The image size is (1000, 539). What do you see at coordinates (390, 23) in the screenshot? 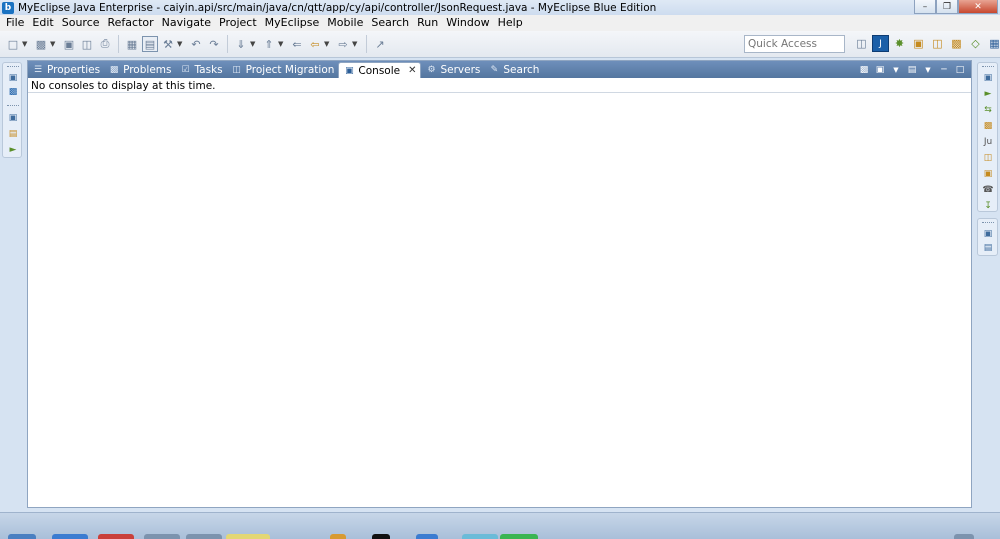
I see `menu-search: Search` at bounding box center [390, 23].